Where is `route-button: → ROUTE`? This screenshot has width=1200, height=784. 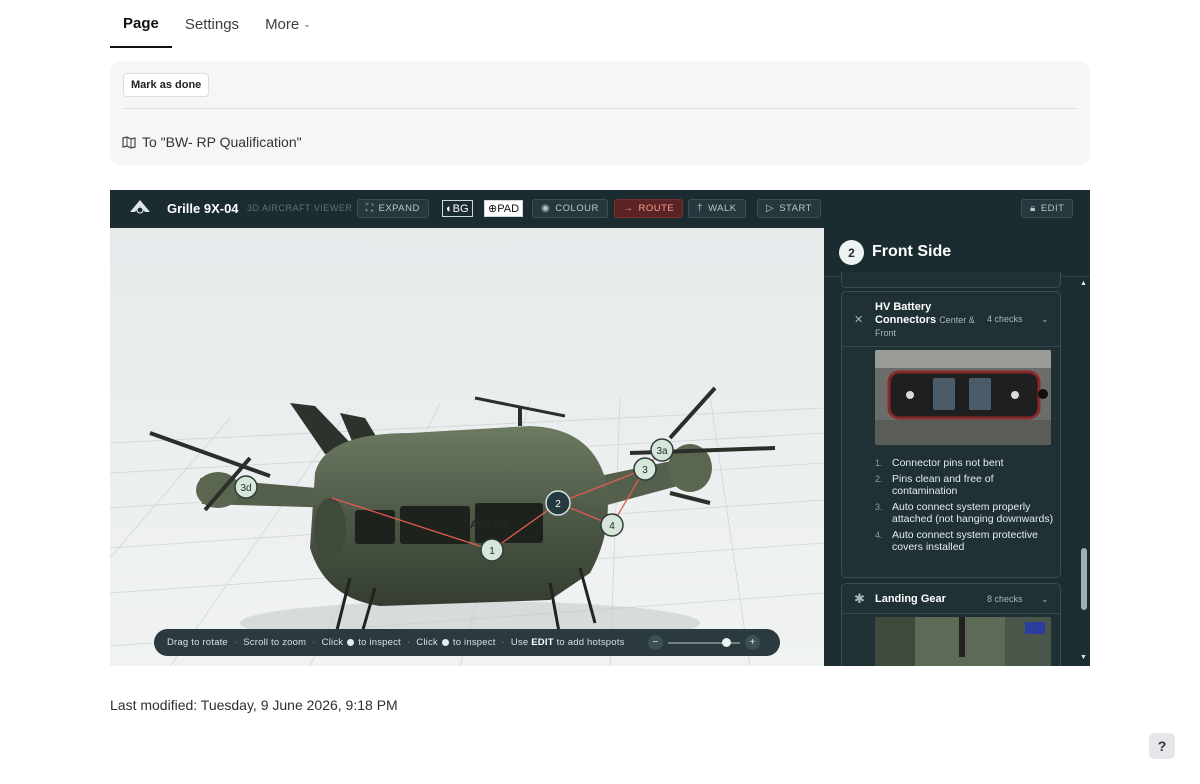
route-button: → ROUTE is located at coordinates (649, 208).